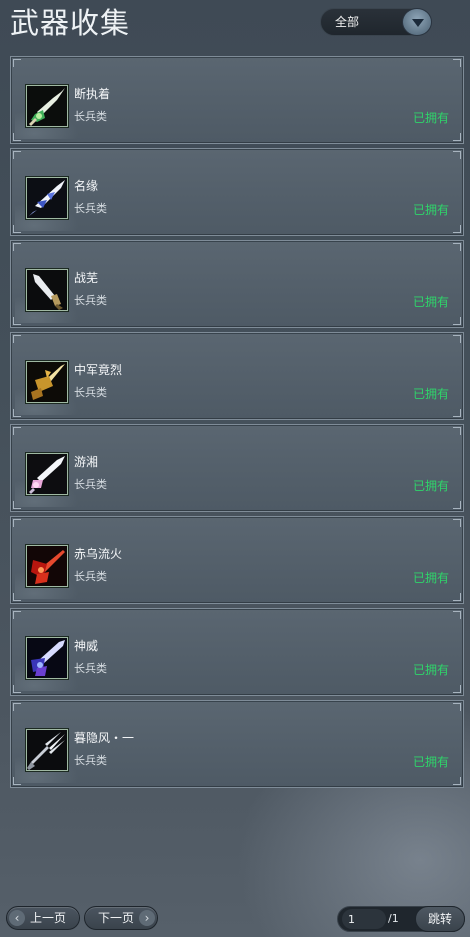 The height and width of the screenshot is (937, 470). Describe the element at coordinates (401, 919) in the screenshot. I see `page-jump-control: /1 跳转` at that location.